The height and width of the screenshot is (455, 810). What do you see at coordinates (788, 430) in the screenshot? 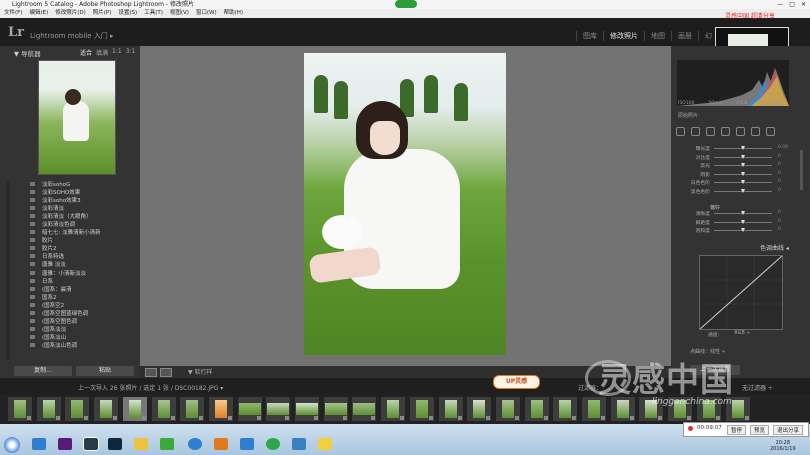
I see `exit-share-button: 退出分享` at bounding box center [788, 430].